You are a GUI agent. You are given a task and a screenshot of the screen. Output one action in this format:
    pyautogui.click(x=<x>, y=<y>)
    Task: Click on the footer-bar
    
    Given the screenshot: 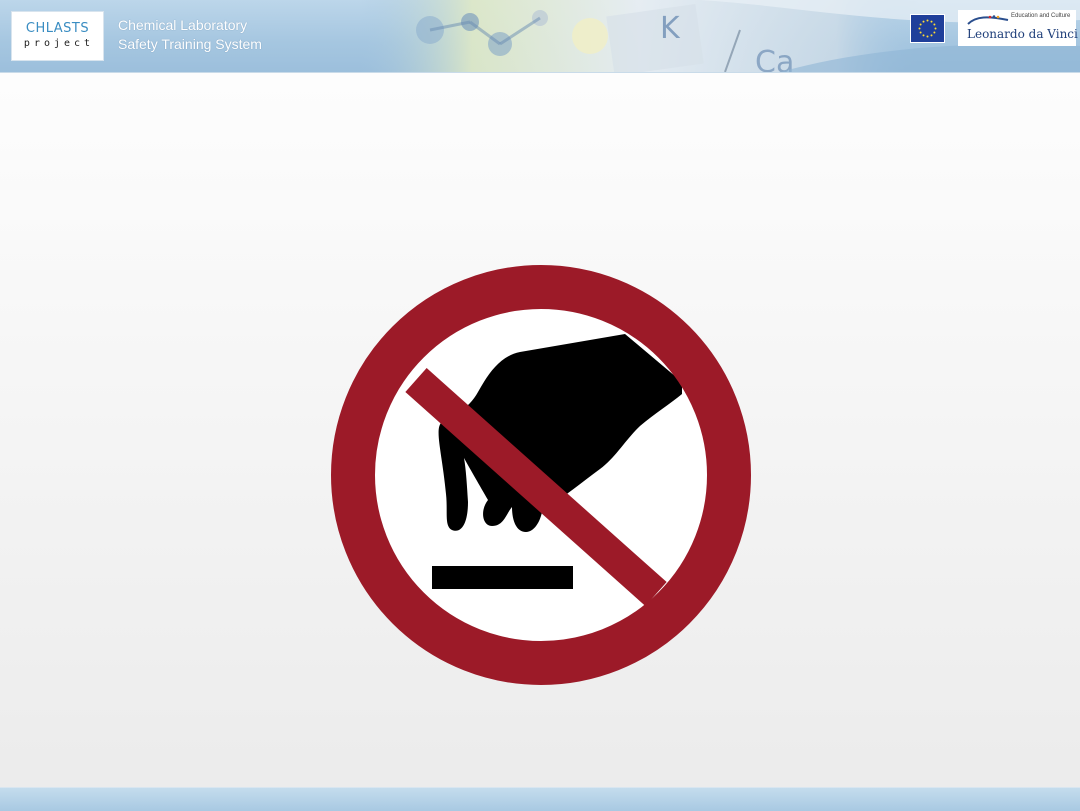 What is the action you would take?
    pyautogui.click(x=540, y=799)
    